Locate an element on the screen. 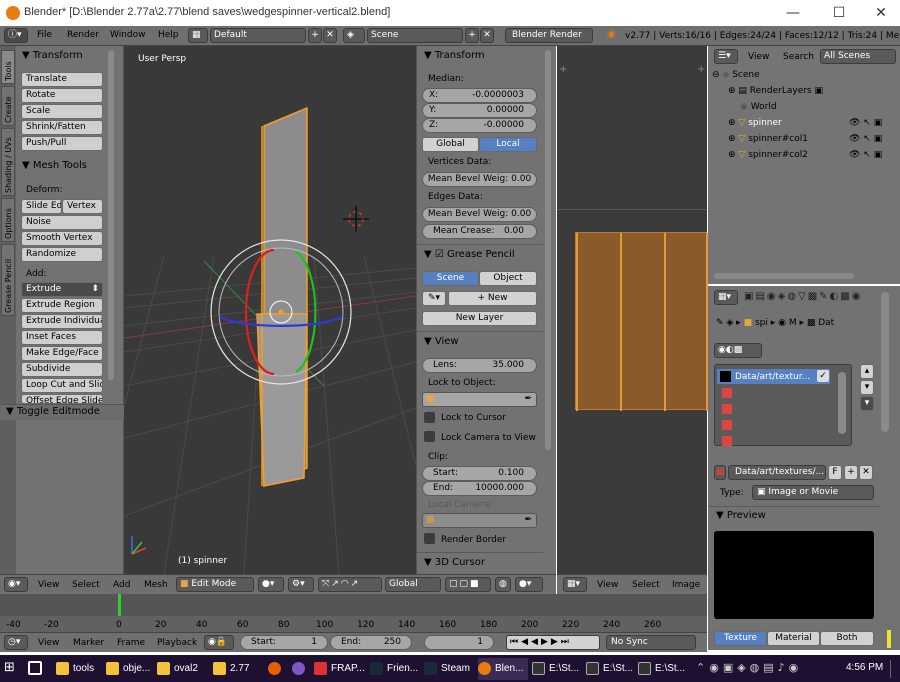  mean-bevel-weight-vertex-field: Mean Bevel Weig: 0.00 is located at coordinates (479, 179).